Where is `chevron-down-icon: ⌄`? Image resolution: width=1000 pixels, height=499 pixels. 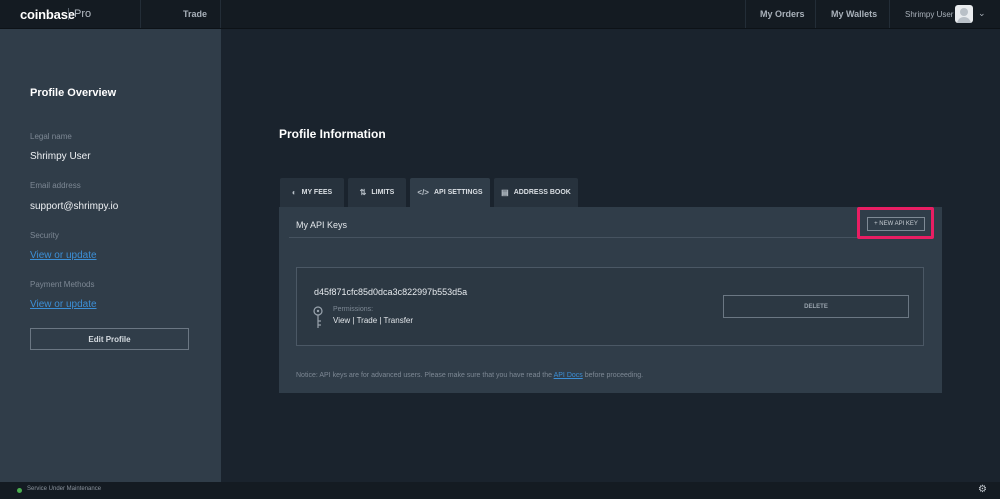 chevron-down-icon: ⌄ is located at coordinates (982, 13).